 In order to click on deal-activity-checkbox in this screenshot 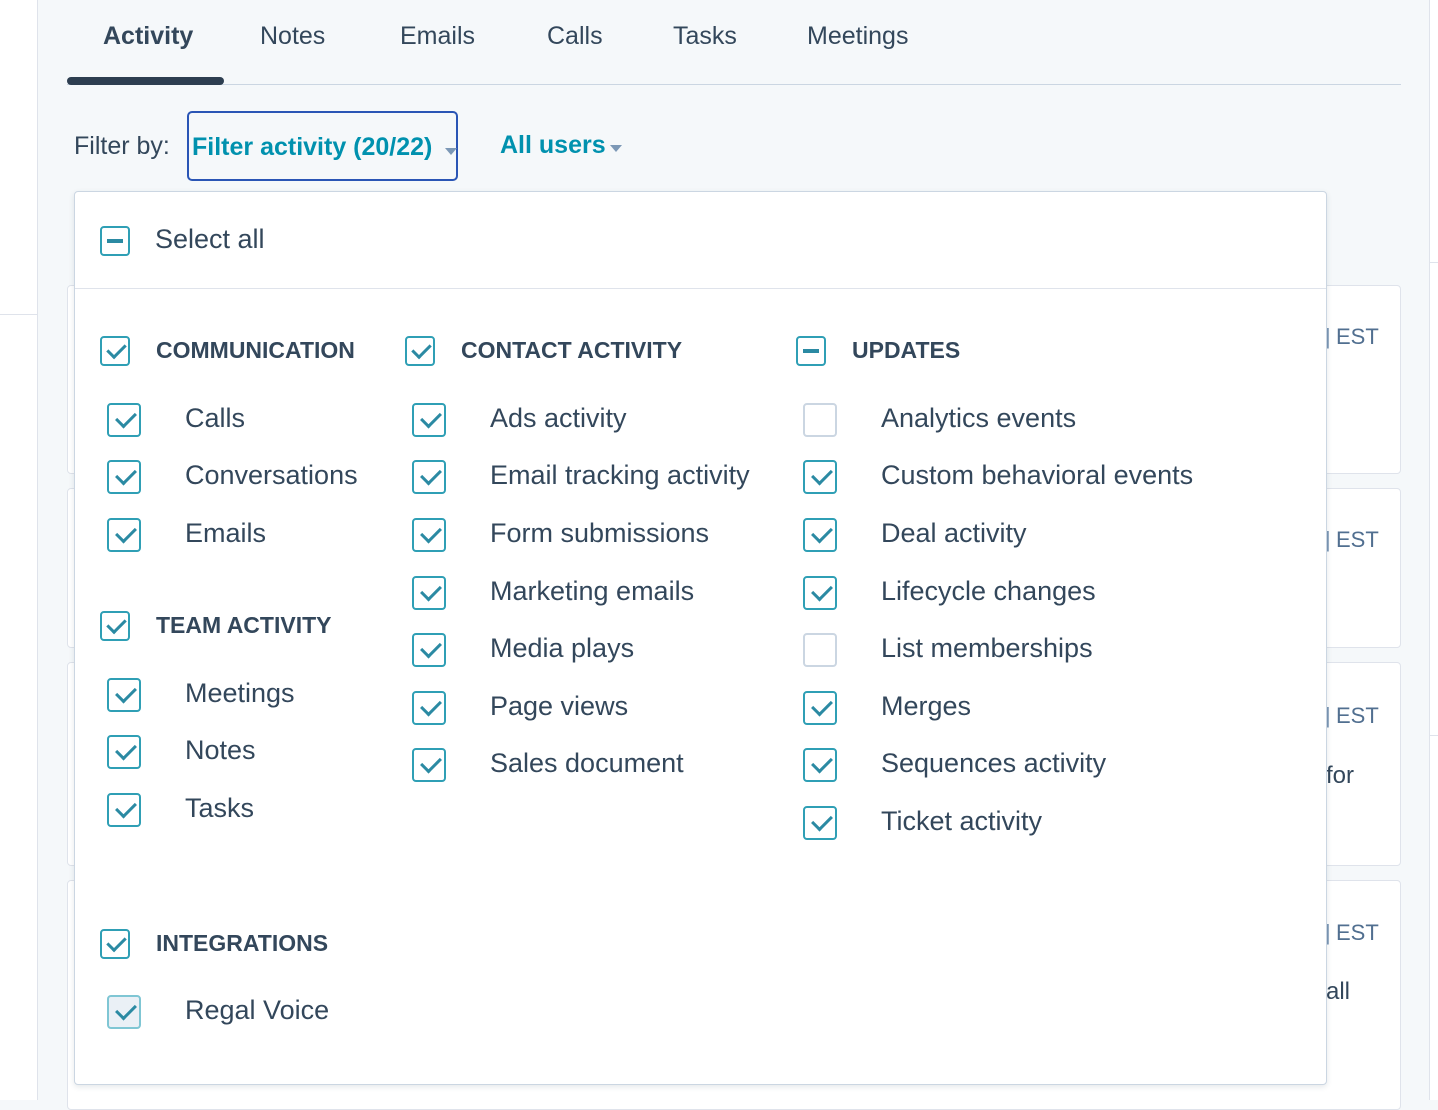, I will do `click(820, 535)`.